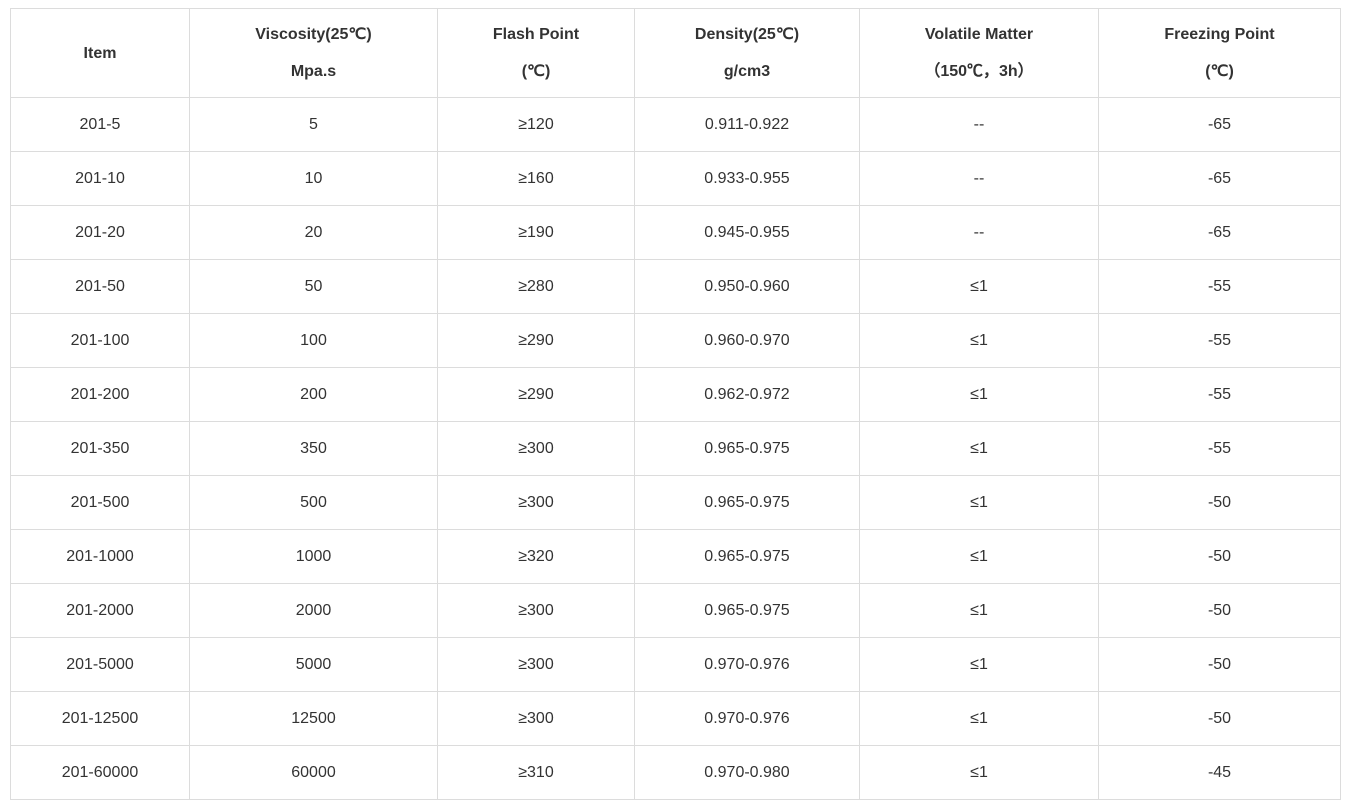 Image resolution: width=1352 pixels, height=807 pixels. Describe the element at coordinates (100, 772) in the screenshot. I see `cell-item: 201-60000` at that location.